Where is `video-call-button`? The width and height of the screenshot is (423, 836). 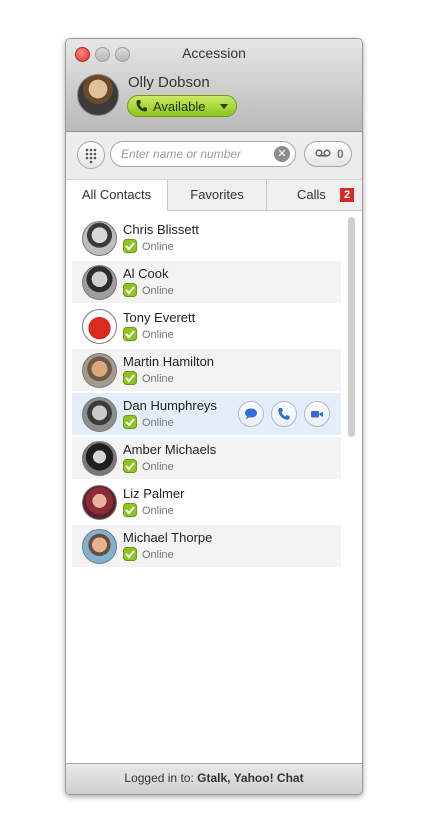 video-call-button is located at coordinates (317, 414).